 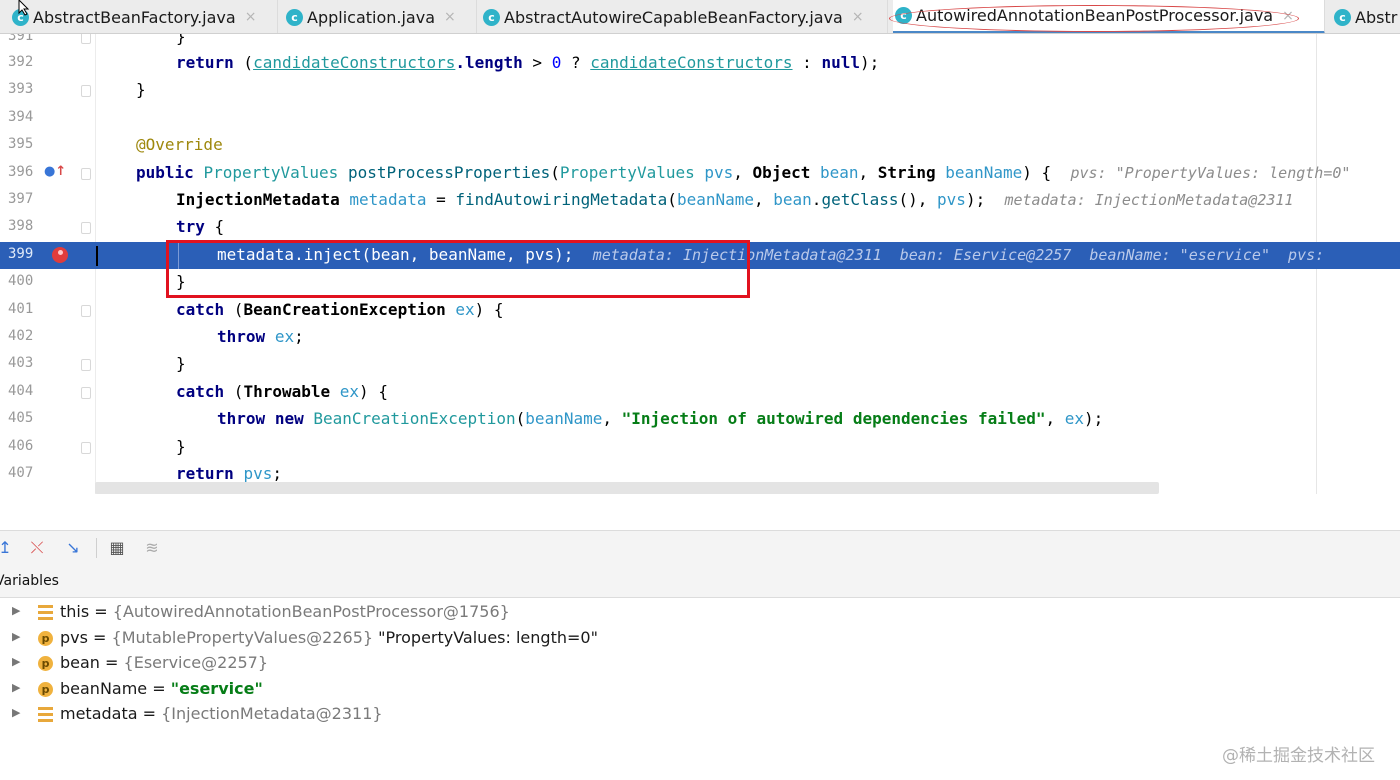 What do you see at coordinates (200, 227) in the screenshot?
I see `code-text: try {` at bounding box center [200, 227].